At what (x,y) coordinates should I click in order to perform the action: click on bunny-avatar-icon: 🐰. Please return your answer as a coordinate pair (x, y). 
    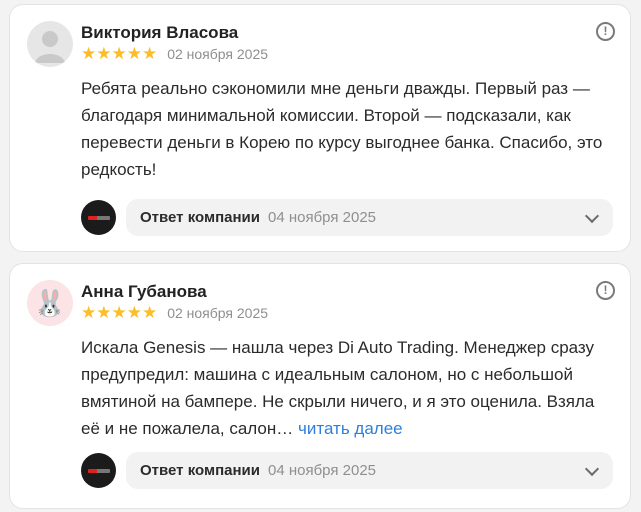
    Looking at the image, I should click on (50, 302).